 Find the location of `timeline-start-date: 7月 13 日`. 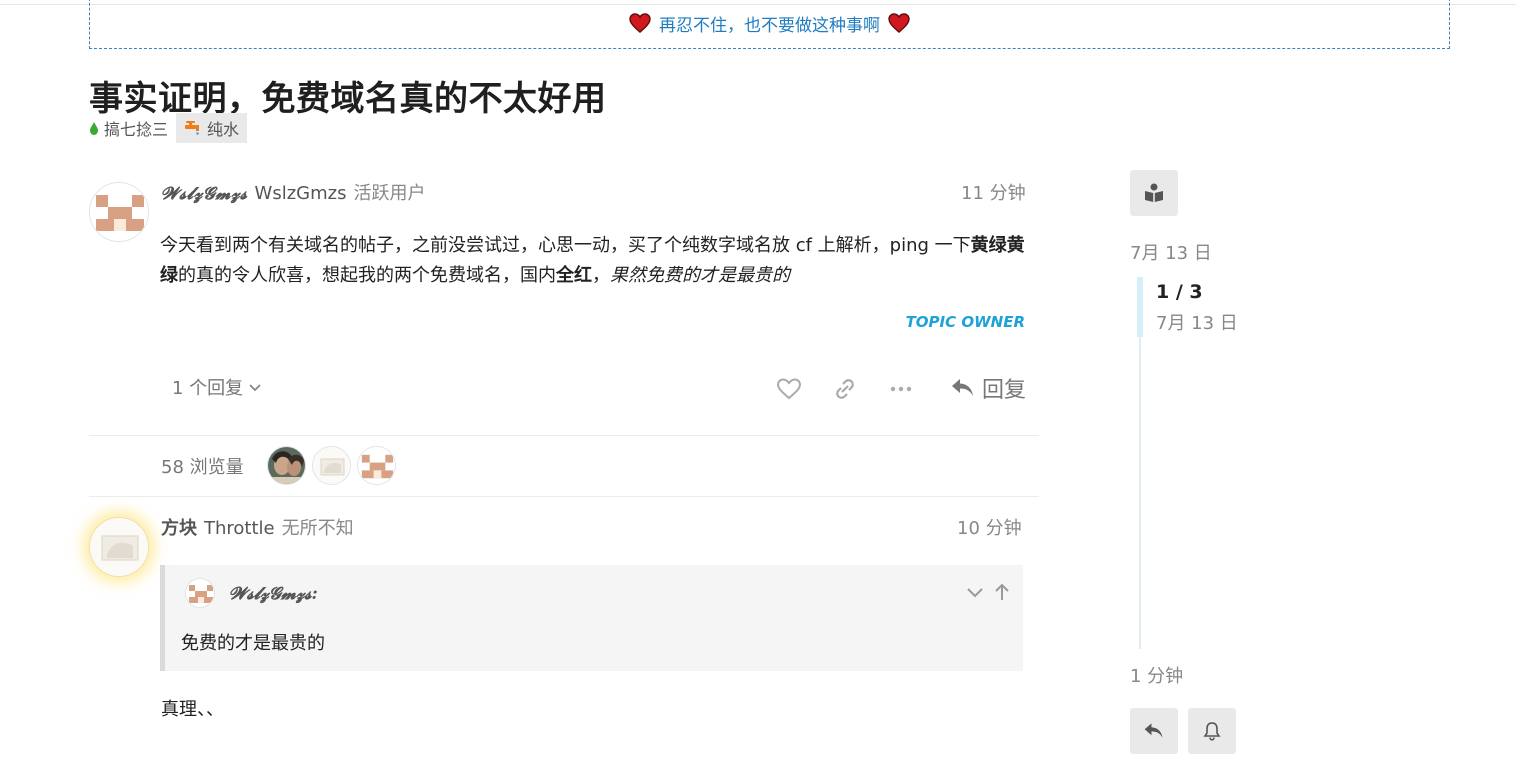

timeline-start-date: 7月 13 日 is located at coordinates (1171, 252).